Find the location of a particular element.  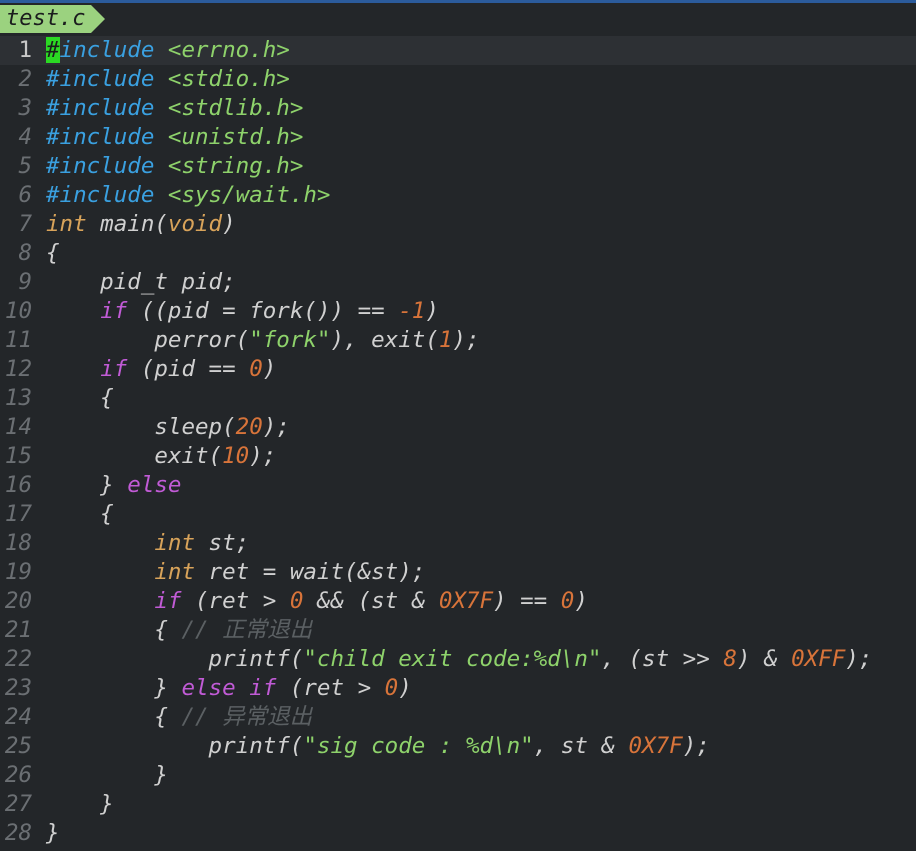

code-token: ) is located at coordinates (405, 688).